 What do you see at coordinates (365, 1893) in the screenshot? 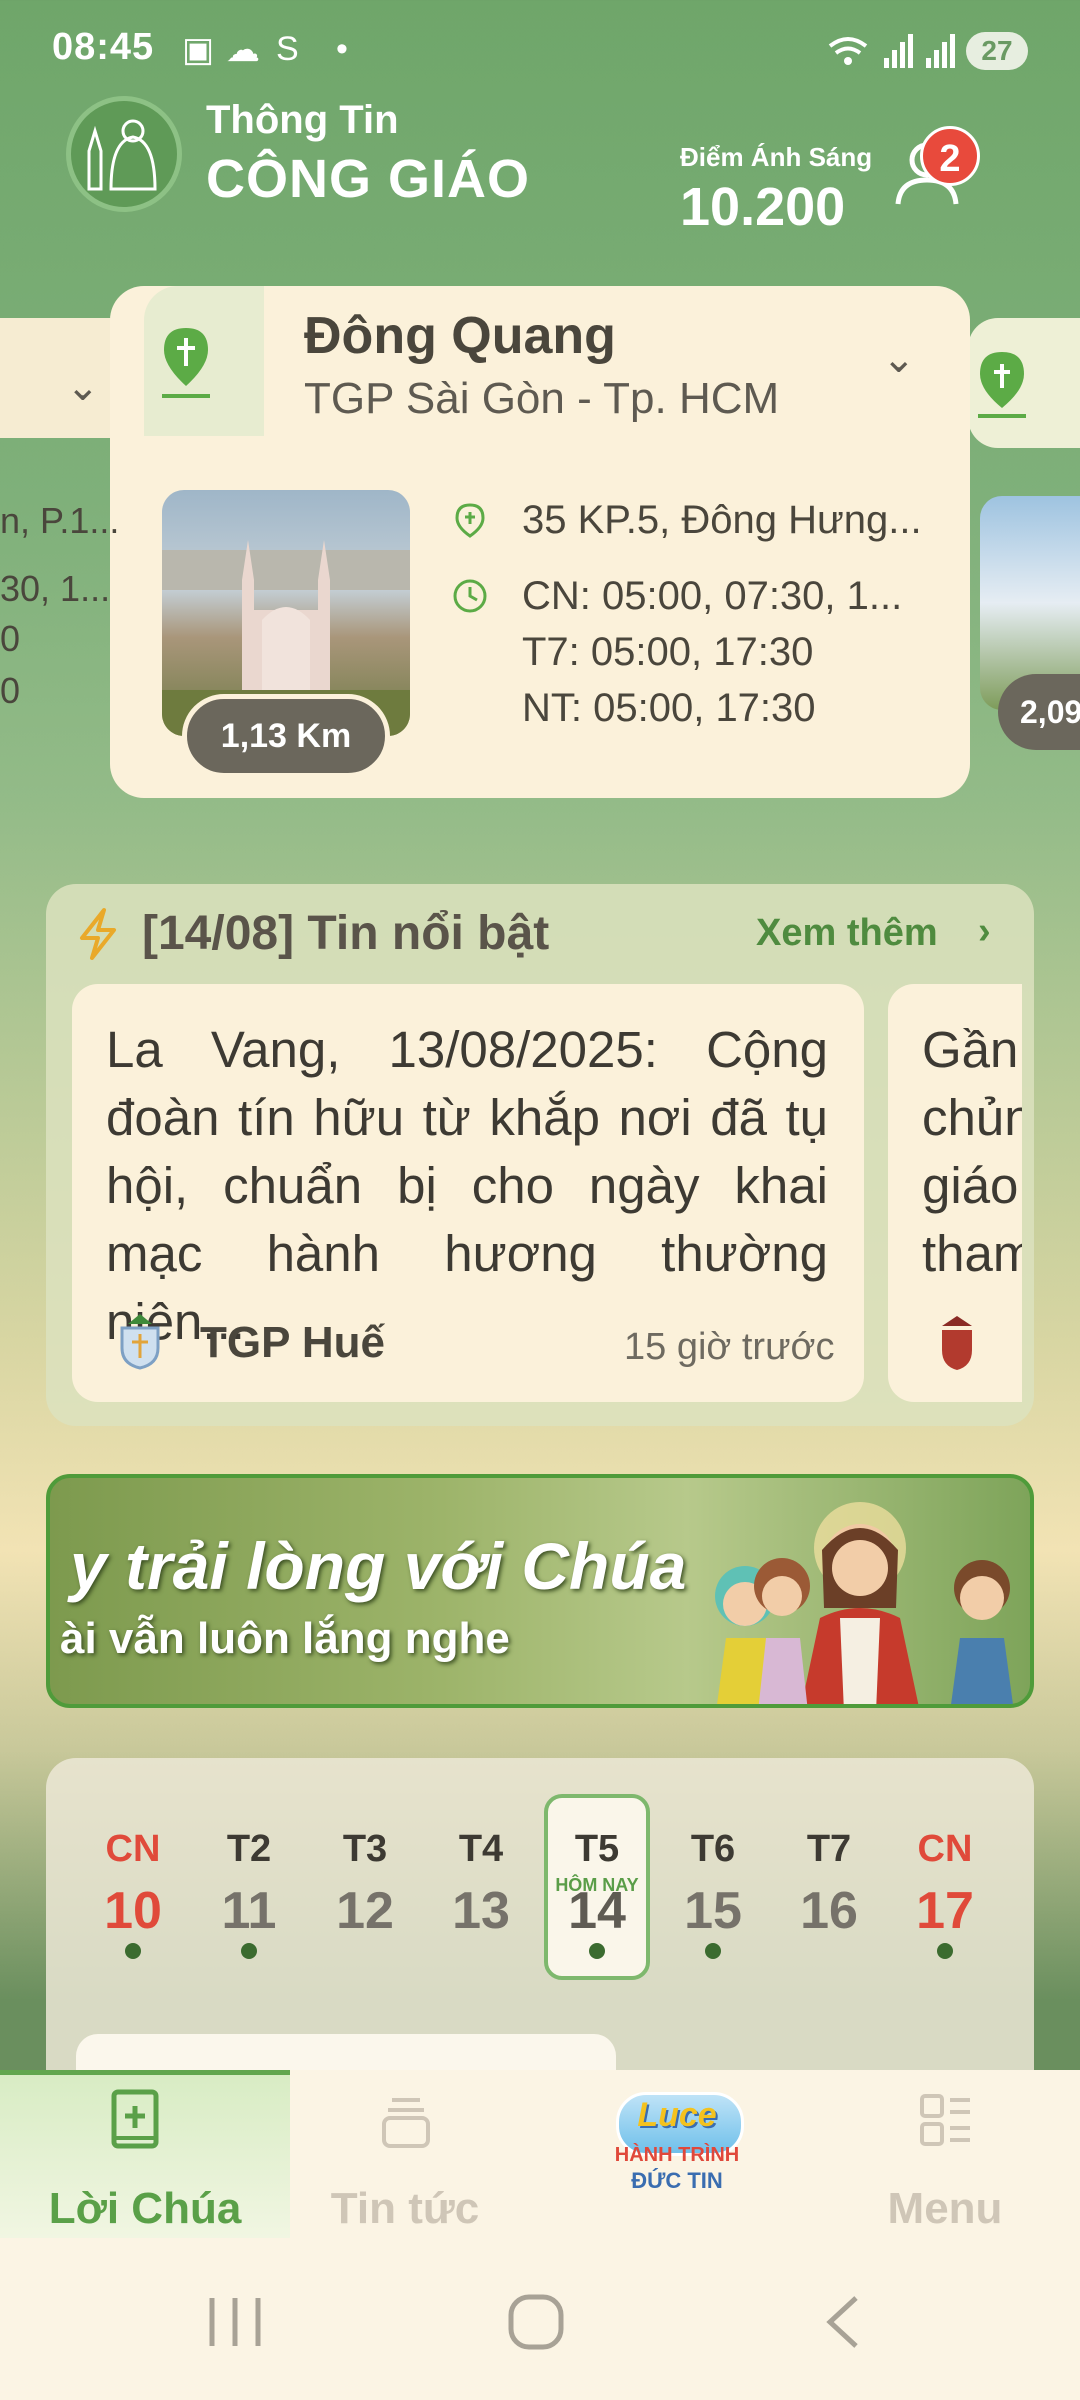
I see `calendar-day: T3 12` at bounding box center [365, 1893].